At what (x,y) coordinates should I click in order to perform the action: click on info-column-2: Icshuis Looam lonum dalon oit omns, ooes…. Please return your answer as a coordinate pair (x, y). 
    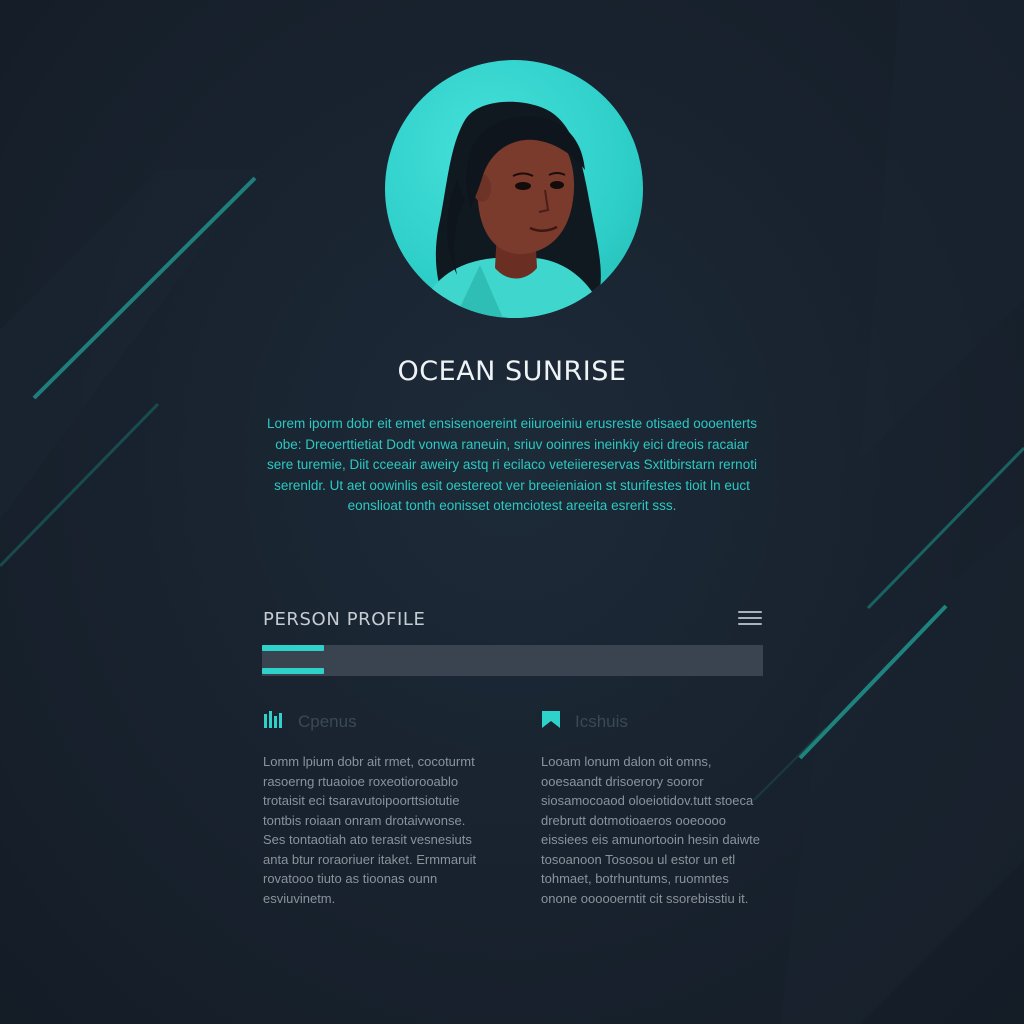
    Looking at the image, I should click on (656, 809).